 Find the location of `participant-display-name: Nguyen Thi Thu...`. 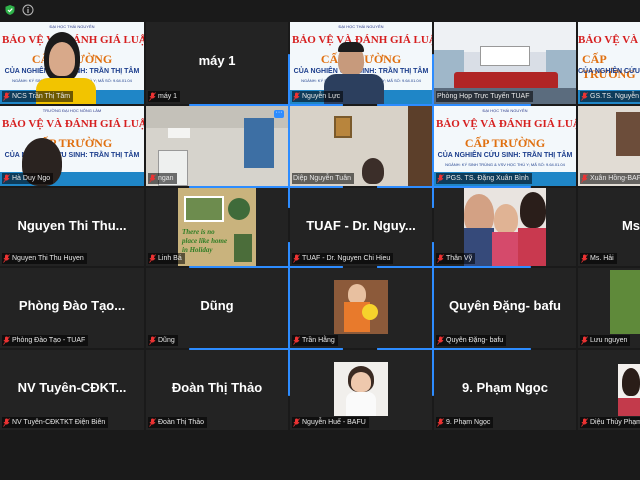

participant-display-name: Nguyen Thi Thu... is located at coordinates (72, 225).